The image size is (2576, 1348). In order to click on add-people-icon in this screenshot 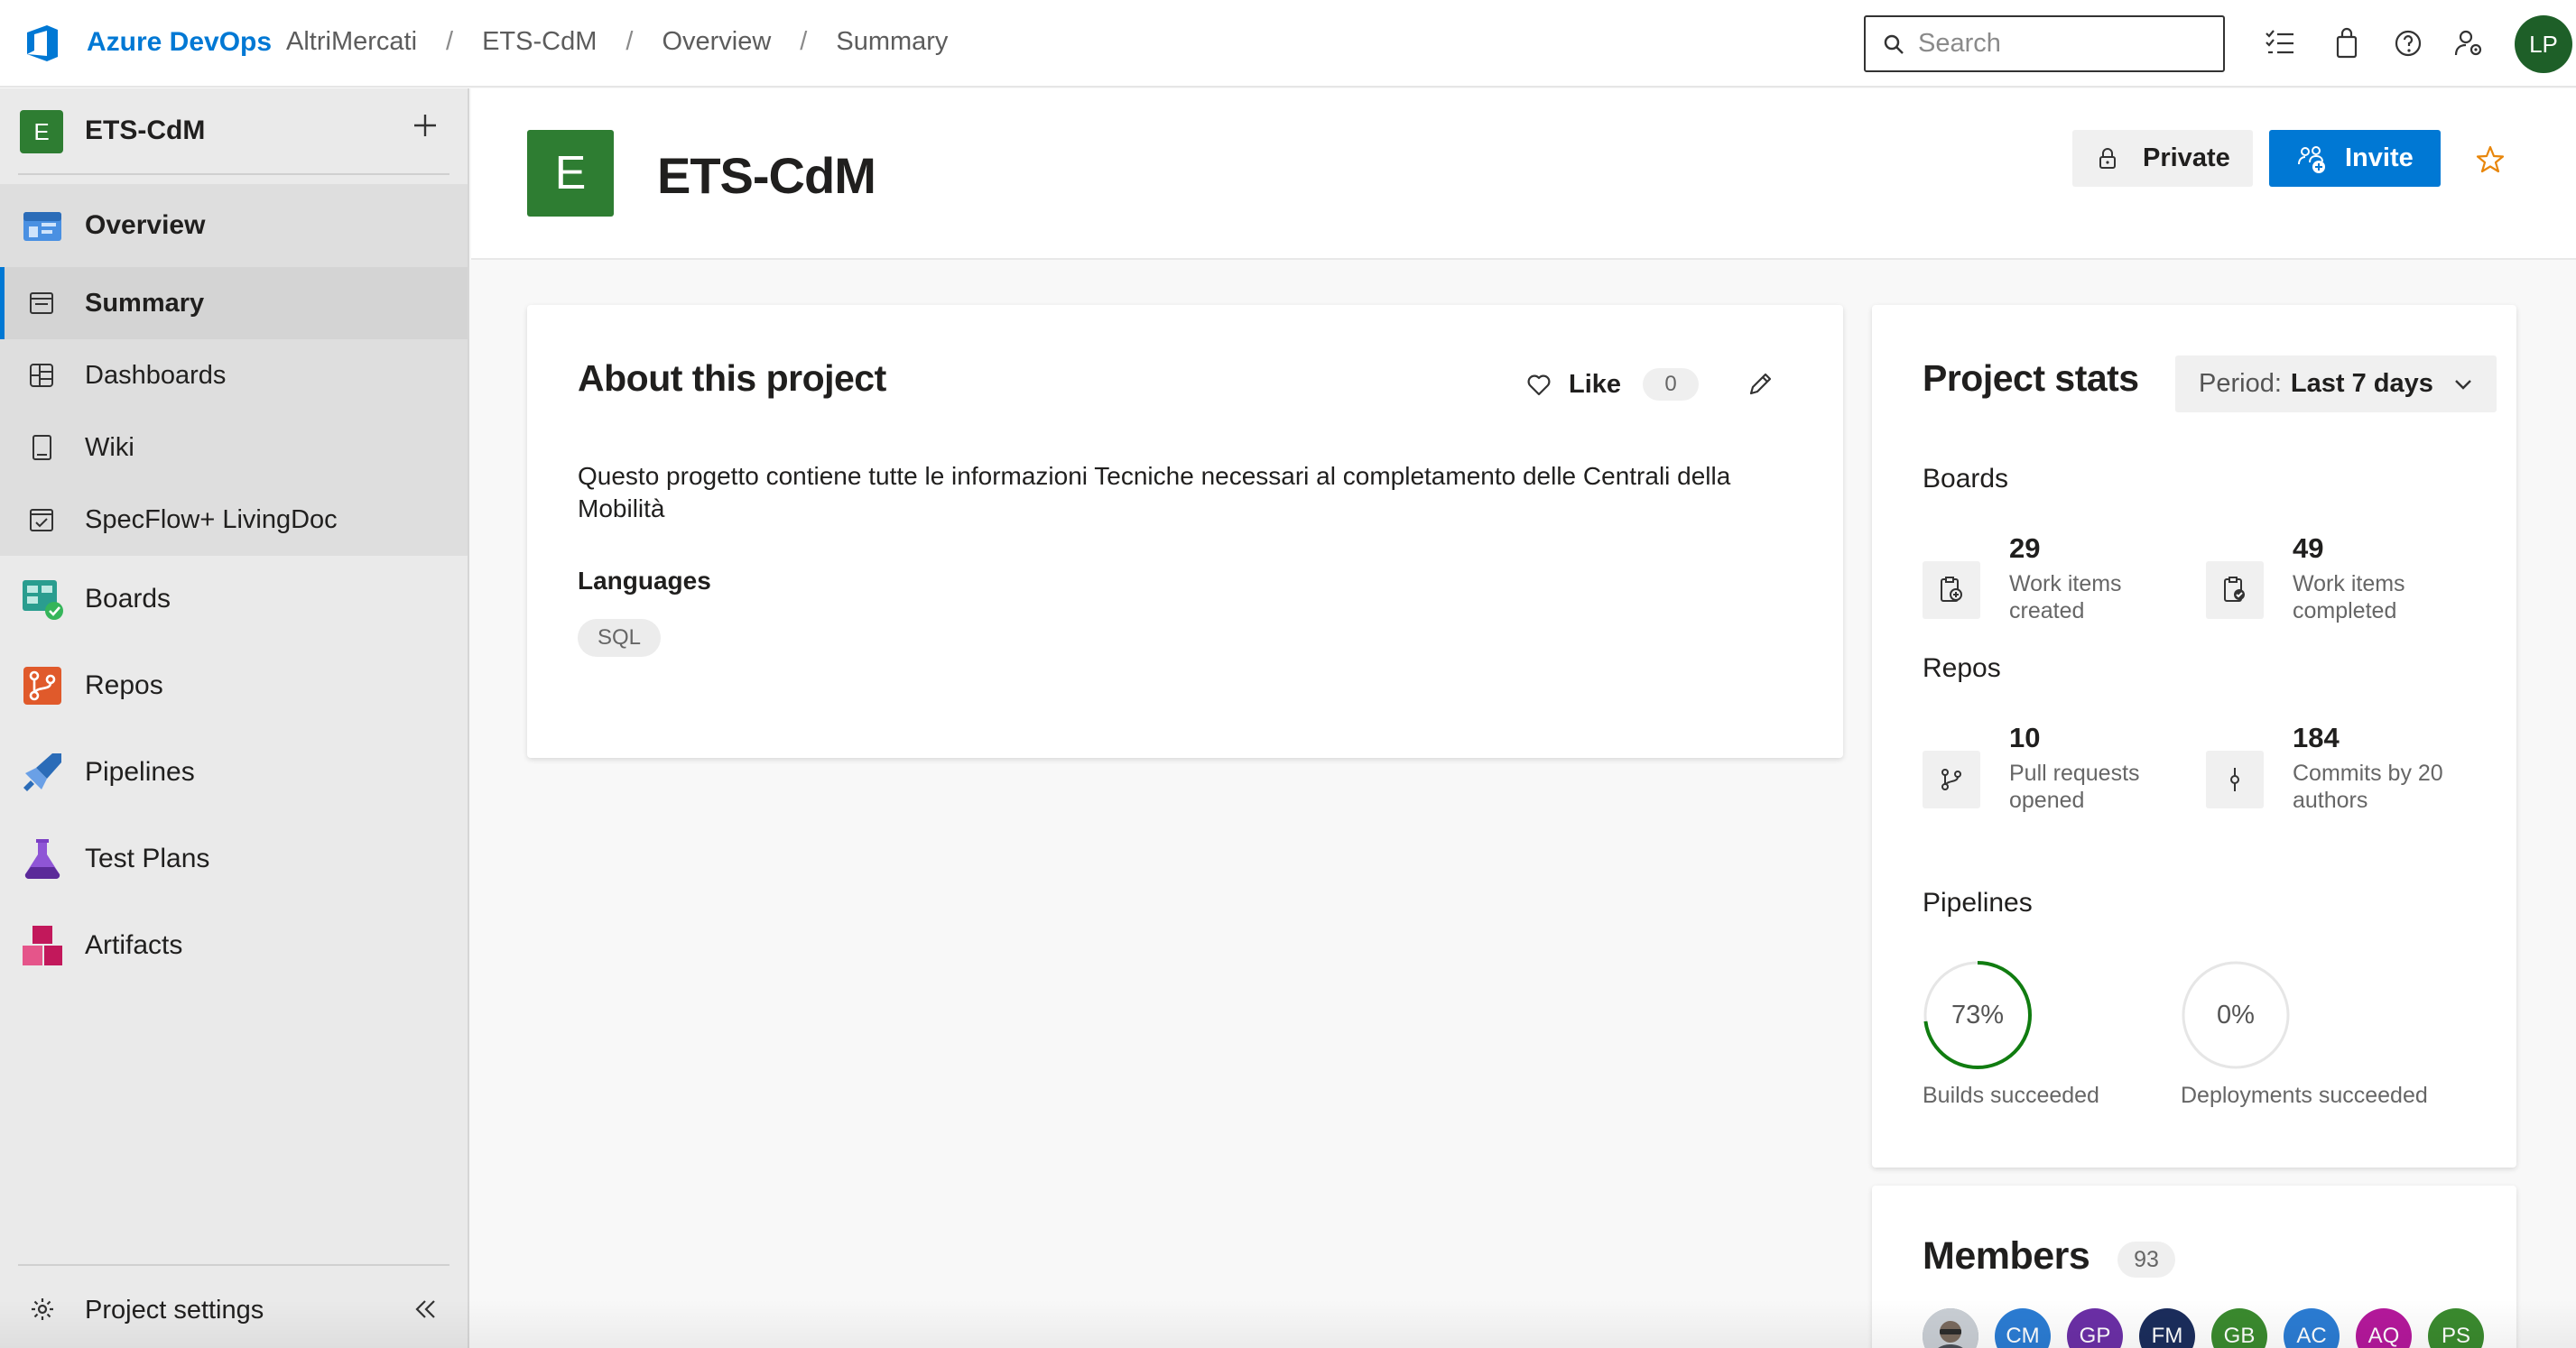, I will do `click(2311, 159)`.